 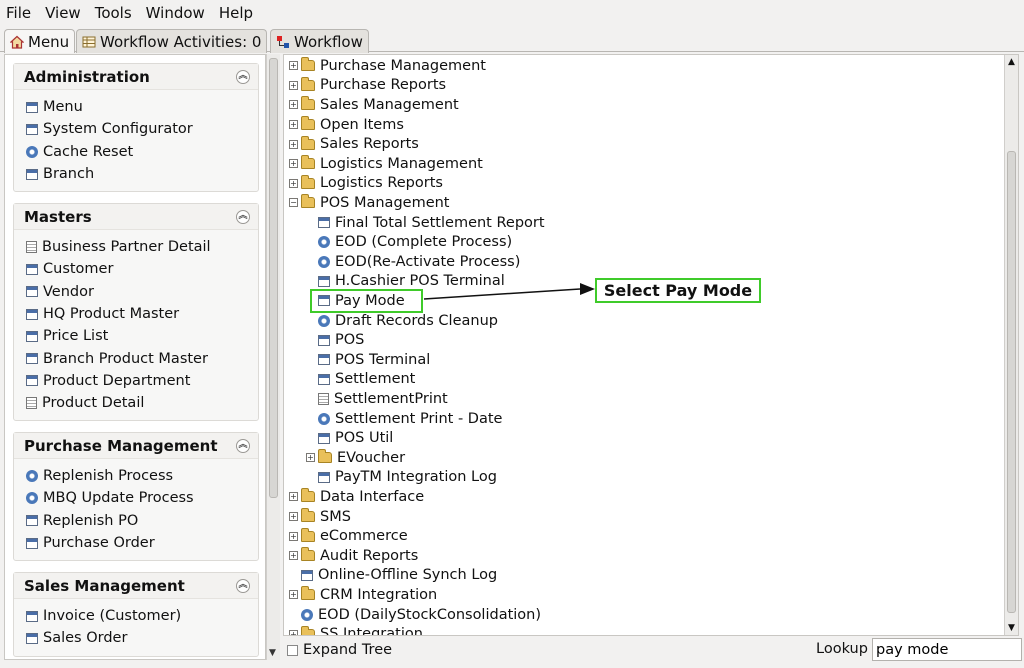 I want to click on tree-node: Settlement, so click(x=360, y=380).